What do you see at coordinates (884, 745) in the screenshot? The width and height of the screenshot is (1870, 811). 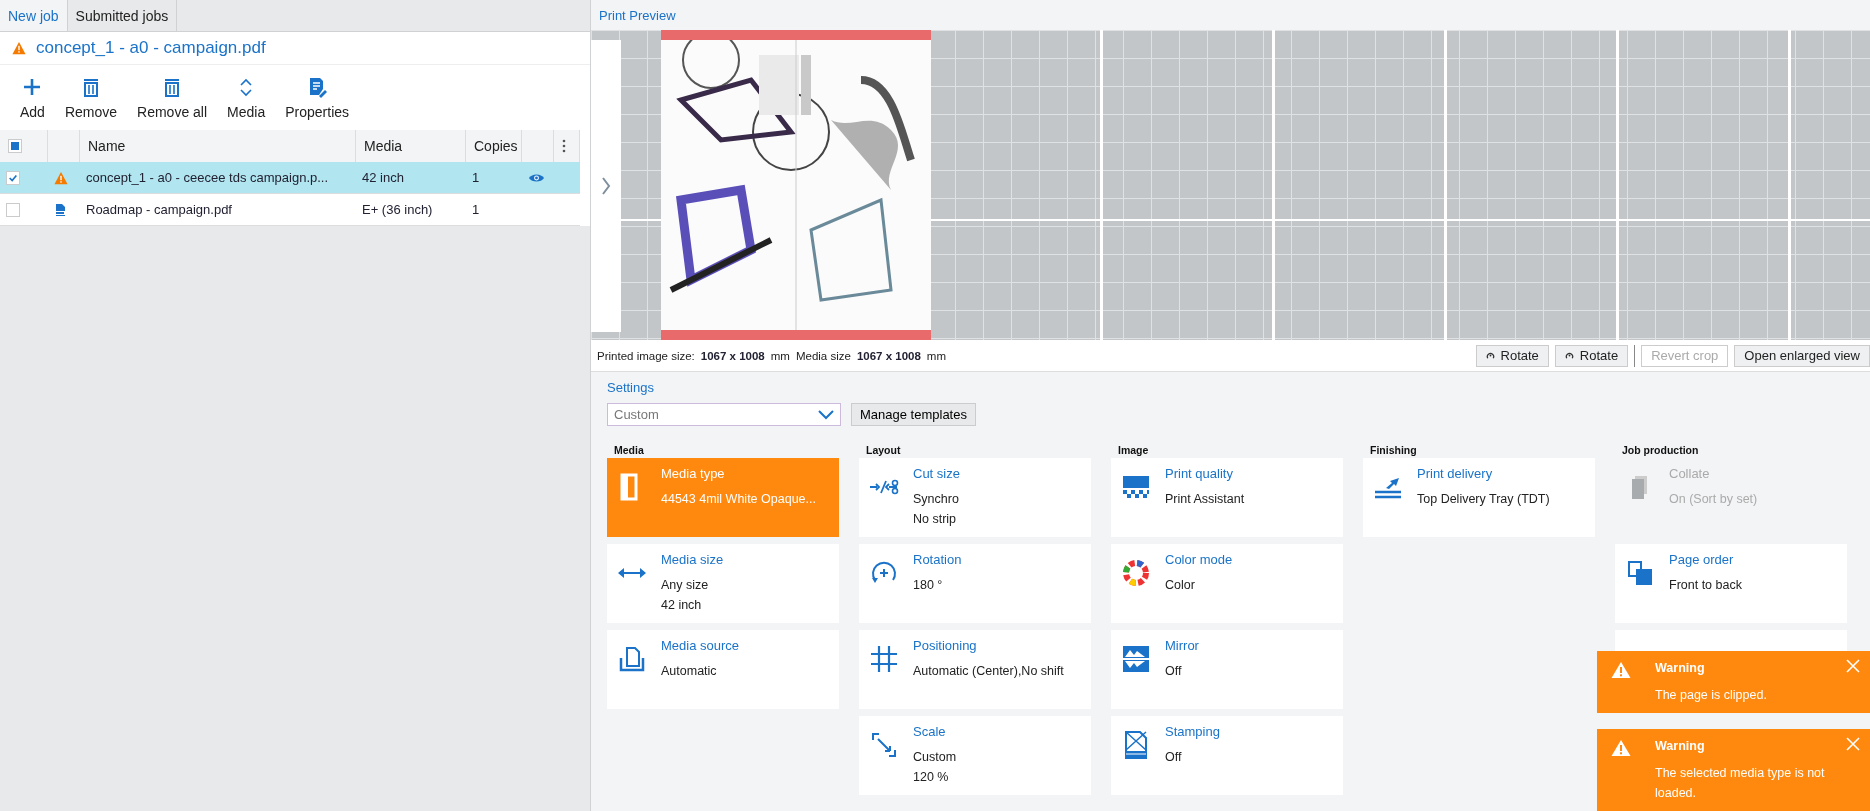 I see `scale-icon` at bounding box center [884, 745].